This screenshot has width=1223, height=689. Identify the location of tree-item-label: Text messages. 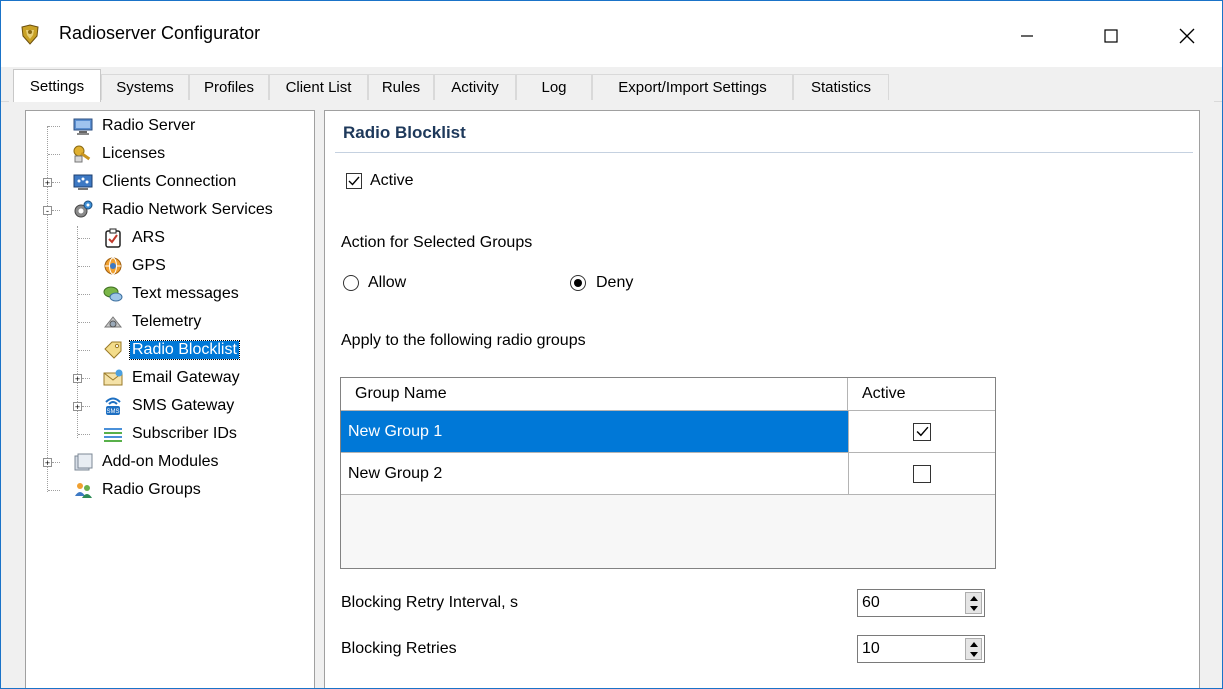
(185, 293).